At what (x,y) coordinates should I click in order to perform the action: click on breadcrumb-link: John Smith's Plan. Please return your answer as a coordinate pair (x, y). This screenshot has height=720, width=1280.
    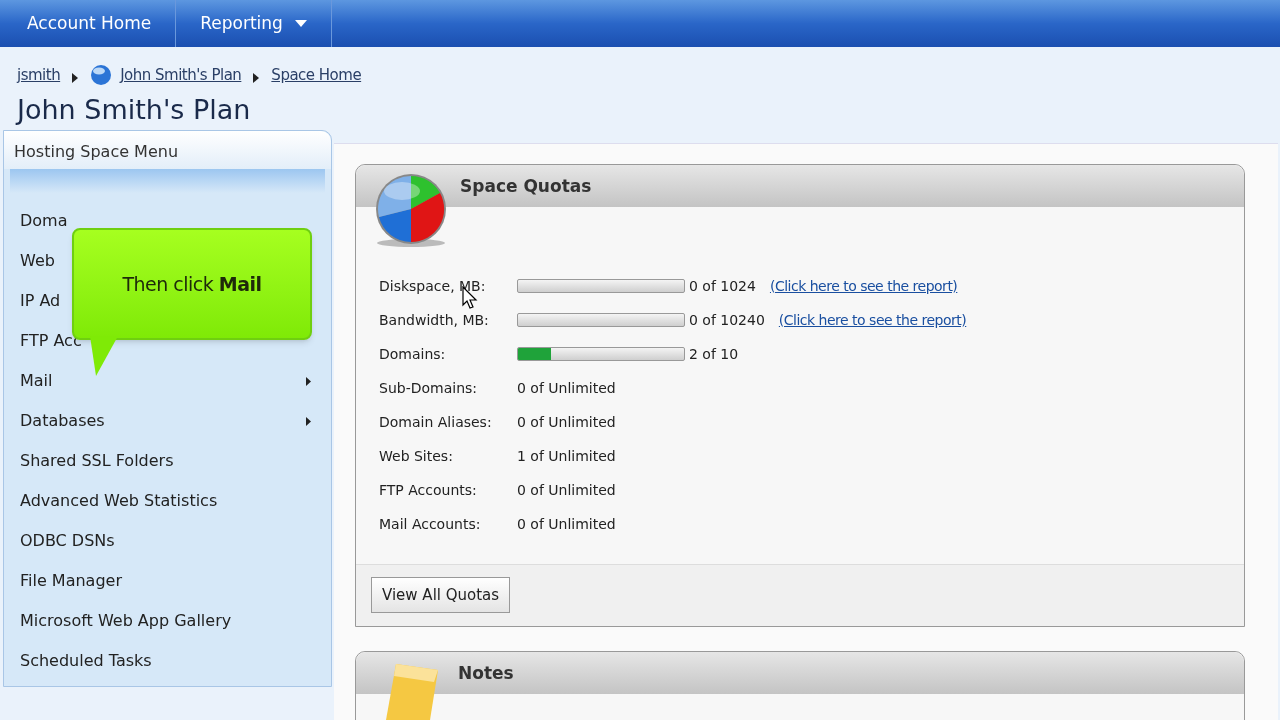
    Looking at the image, I should click on (181, 75).